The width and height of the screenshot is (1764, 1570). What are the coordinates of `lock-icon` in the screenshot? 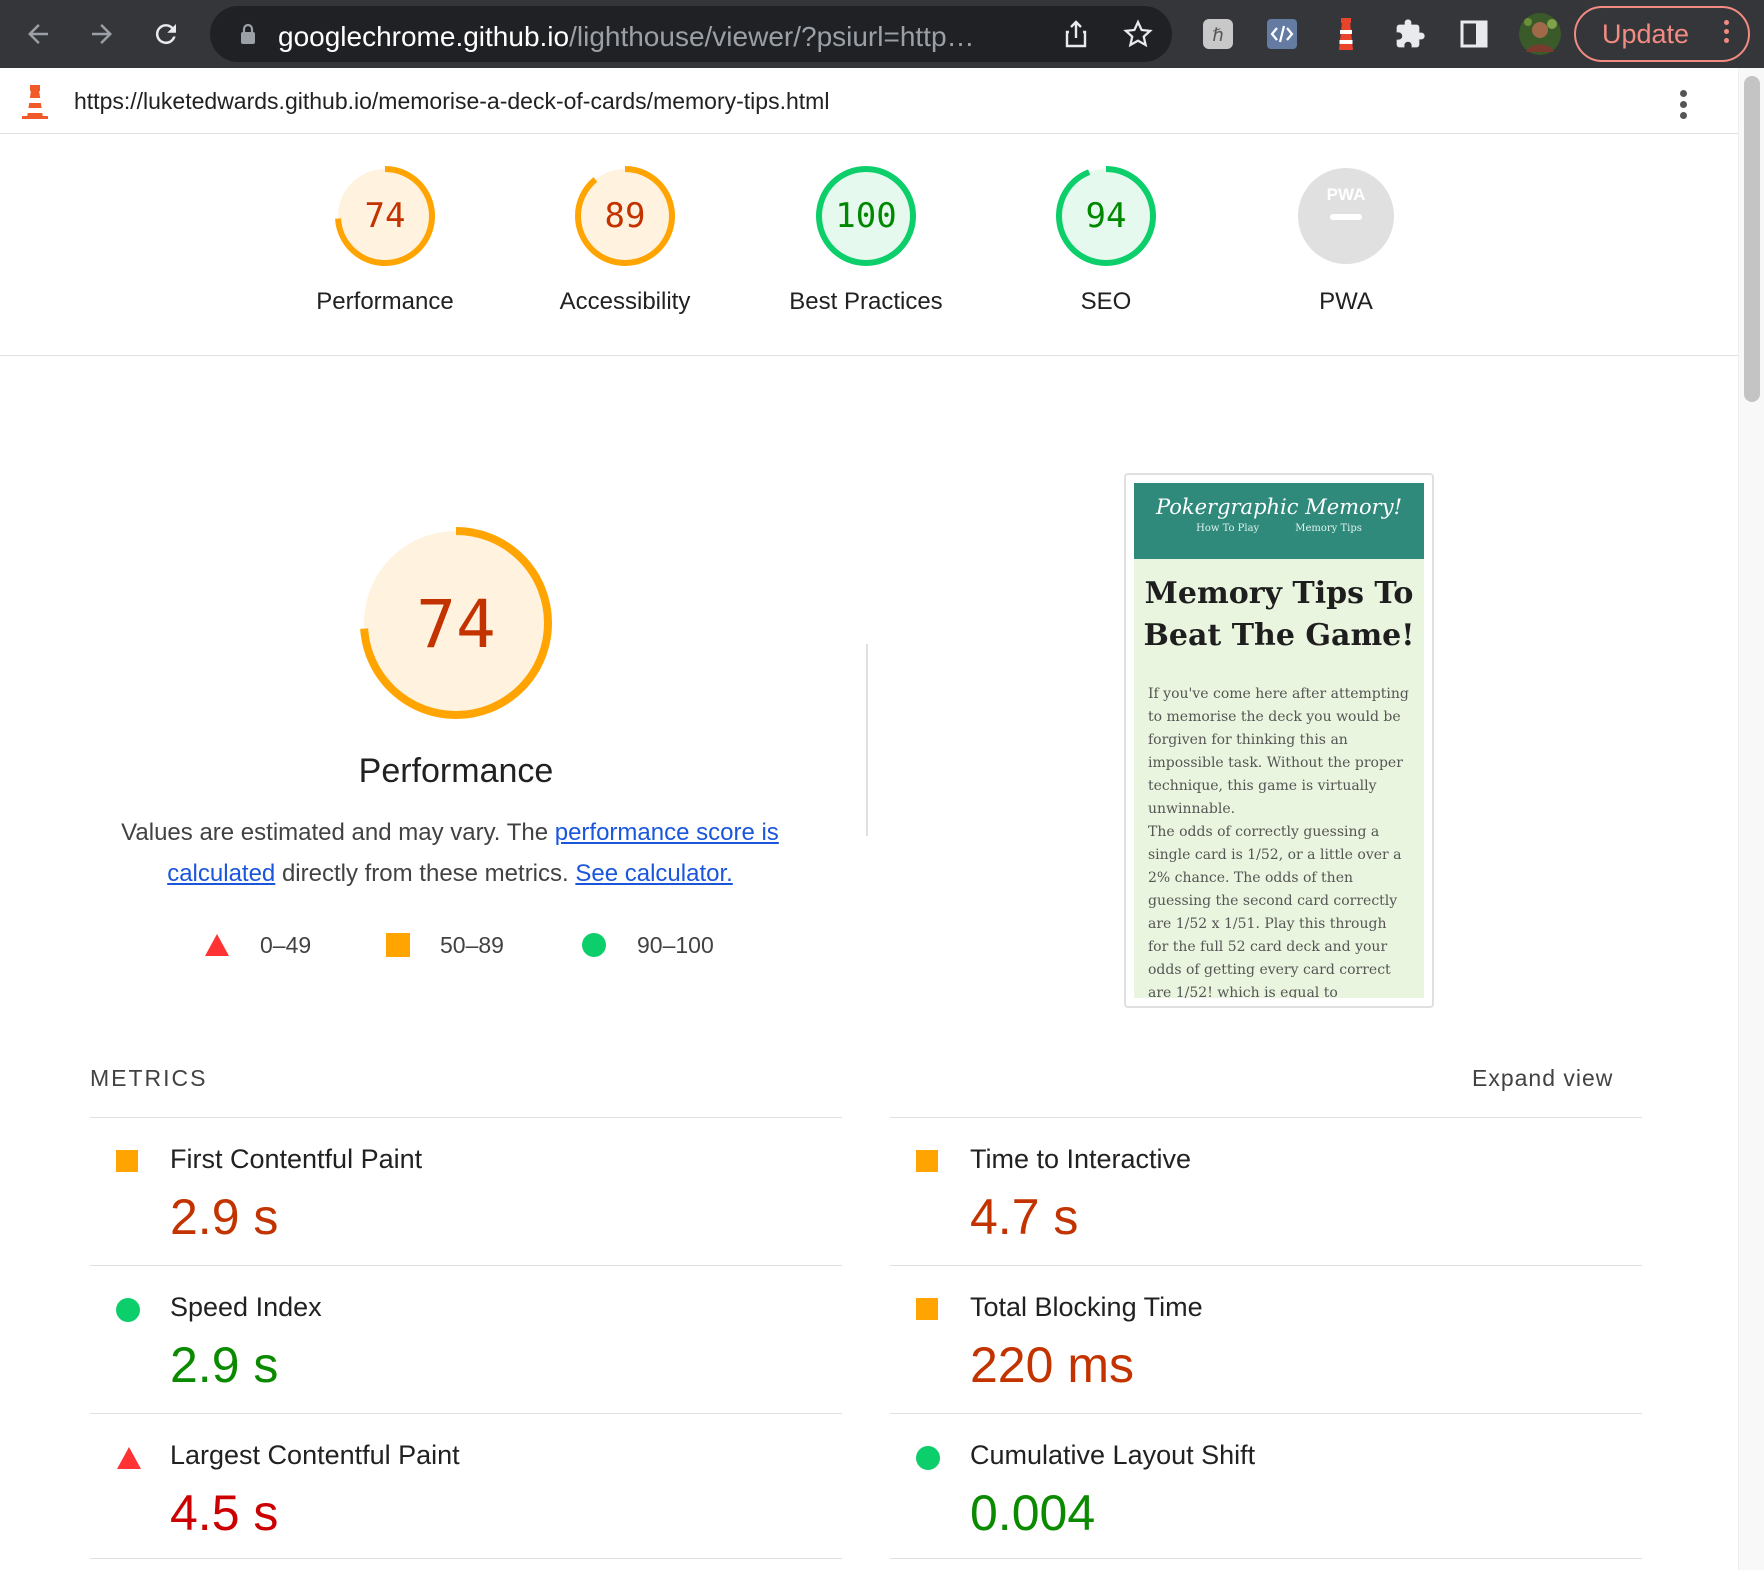 It's located at (248, 34).